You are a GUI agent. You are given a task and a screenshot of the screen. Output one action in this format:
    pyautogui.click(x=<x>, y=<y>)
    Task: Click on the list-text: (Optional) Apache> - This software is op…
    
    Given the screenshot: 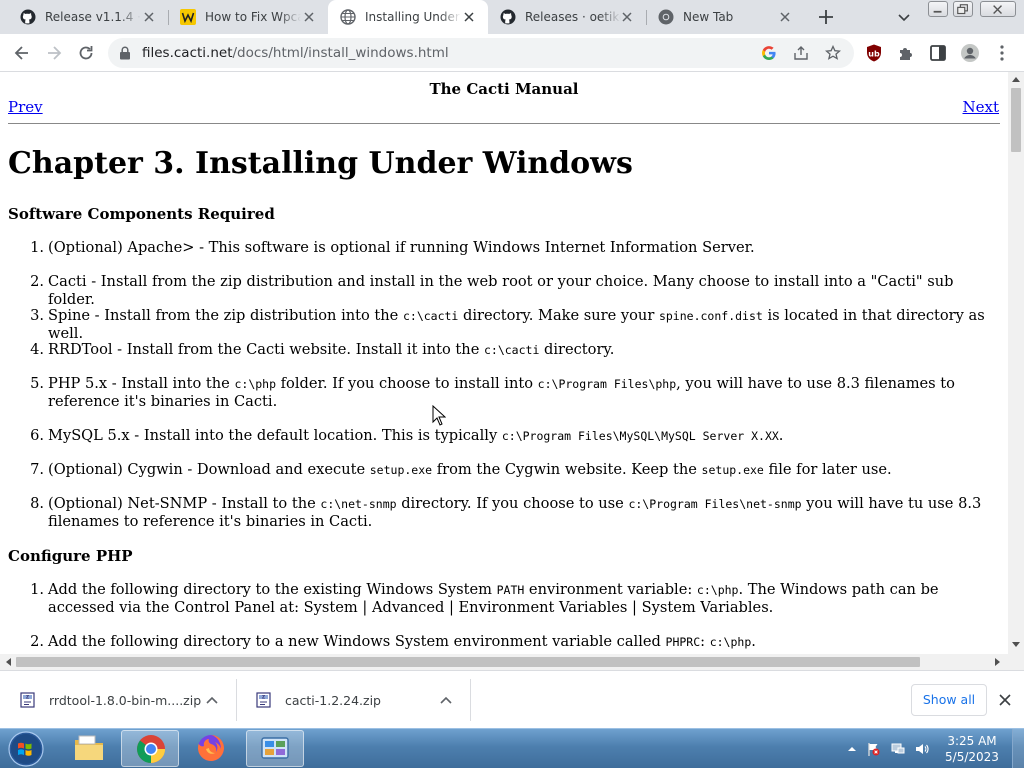 What is the action you would take?
    pyautogui.click(x=401, y=247)
    